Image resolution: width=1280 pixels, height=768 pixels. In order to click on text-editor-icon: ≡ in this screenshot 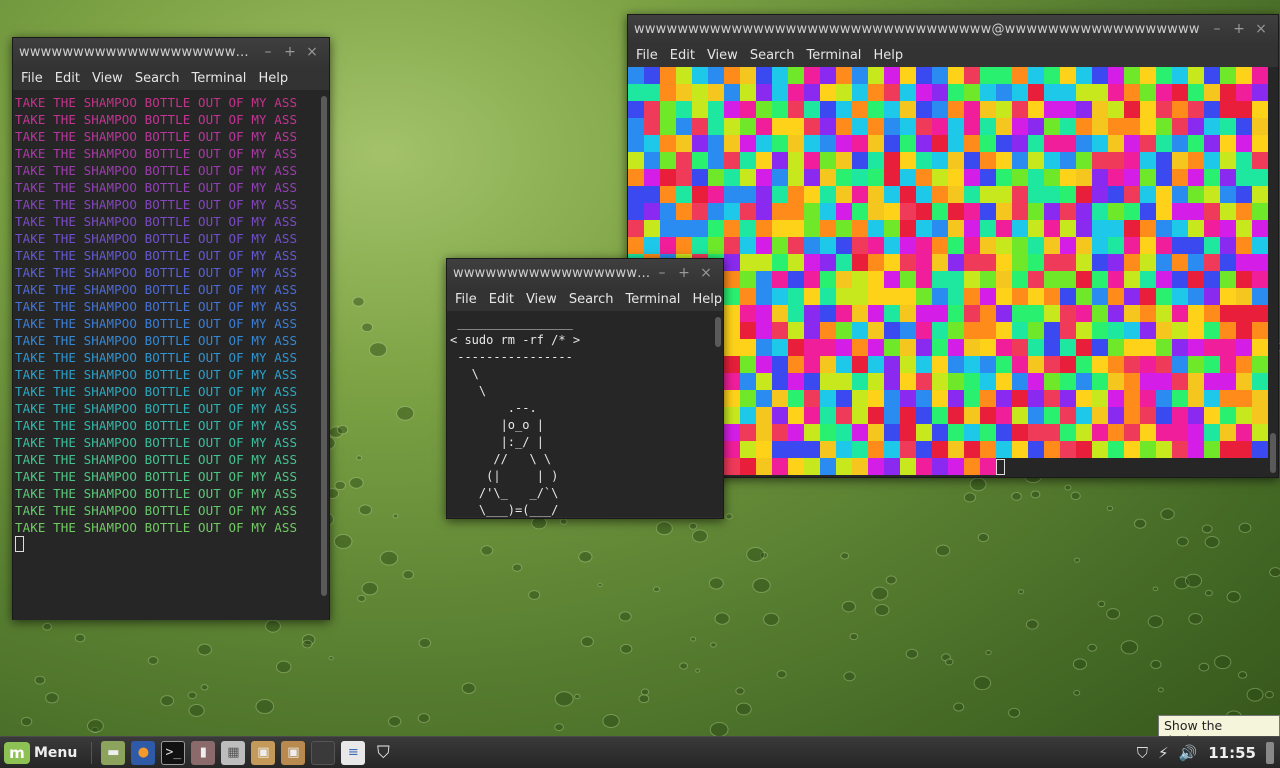, I will do `click(353, 752)`.